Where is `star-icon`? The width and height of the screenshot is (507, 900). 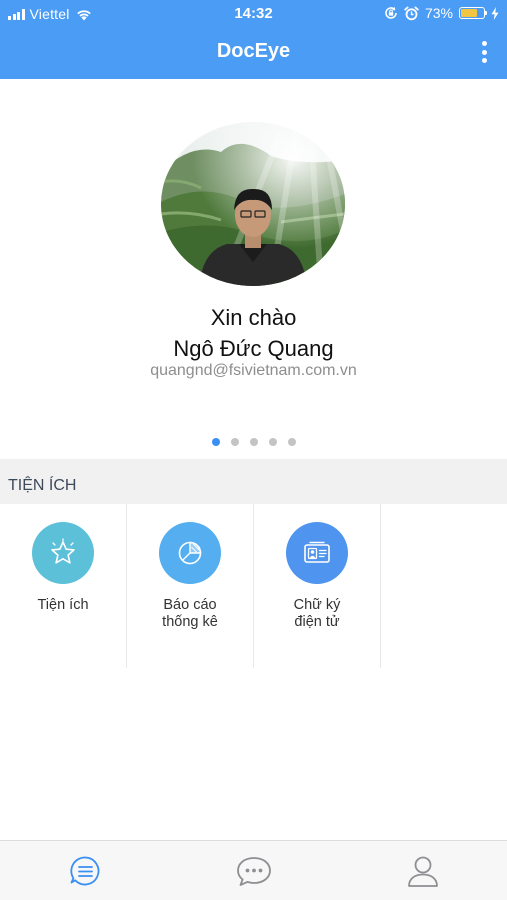
star-icon is located at coordinates (63, 553).